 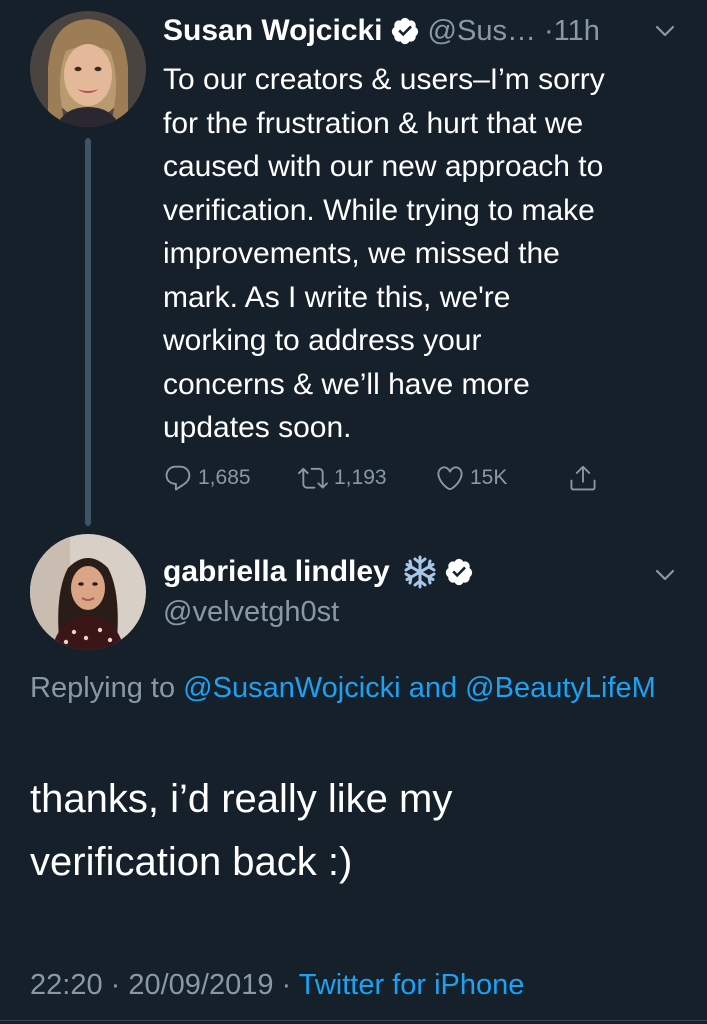 I want to click on replying-joiner: and, so click(x=433, y=688).